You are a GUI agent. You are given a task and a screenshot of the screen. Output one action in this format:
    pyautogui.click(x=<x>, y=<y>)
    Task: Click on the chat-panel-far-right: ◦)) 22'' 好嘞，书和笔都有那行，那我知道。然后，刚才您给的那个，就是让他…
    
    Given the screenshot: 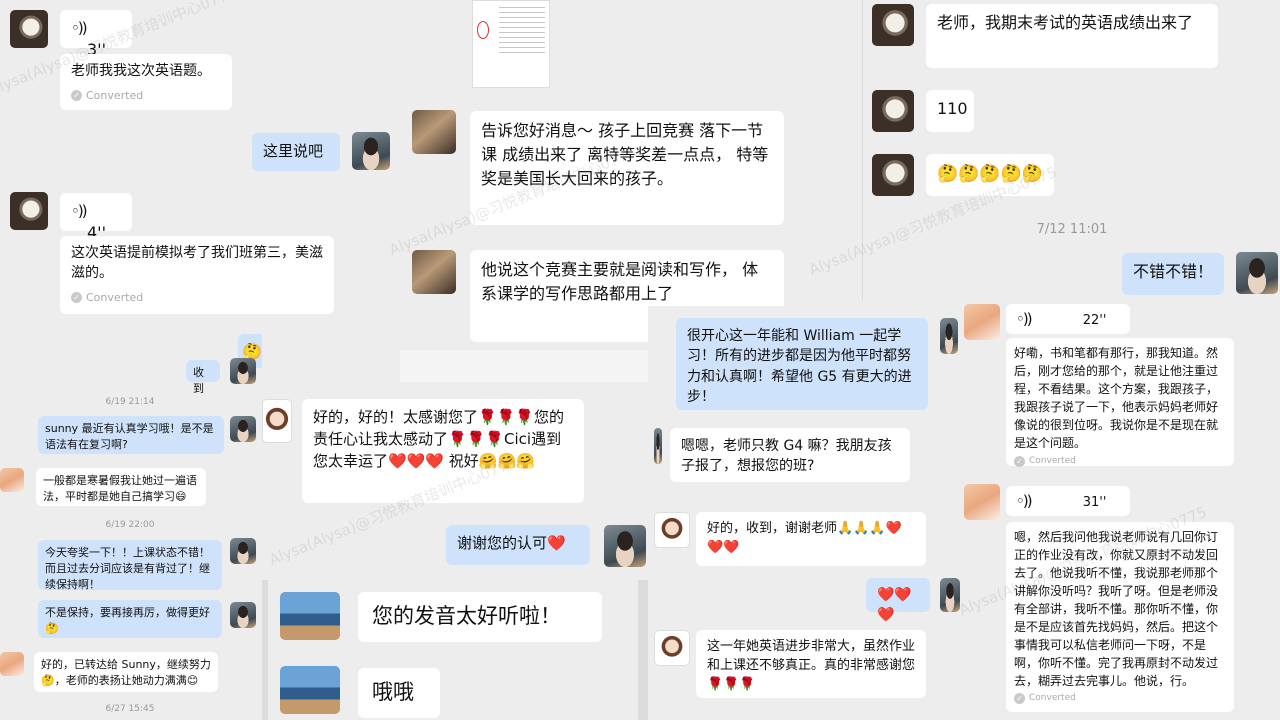 What is the action you would take?
    pyautogui.click(x=1120, y=510)
    